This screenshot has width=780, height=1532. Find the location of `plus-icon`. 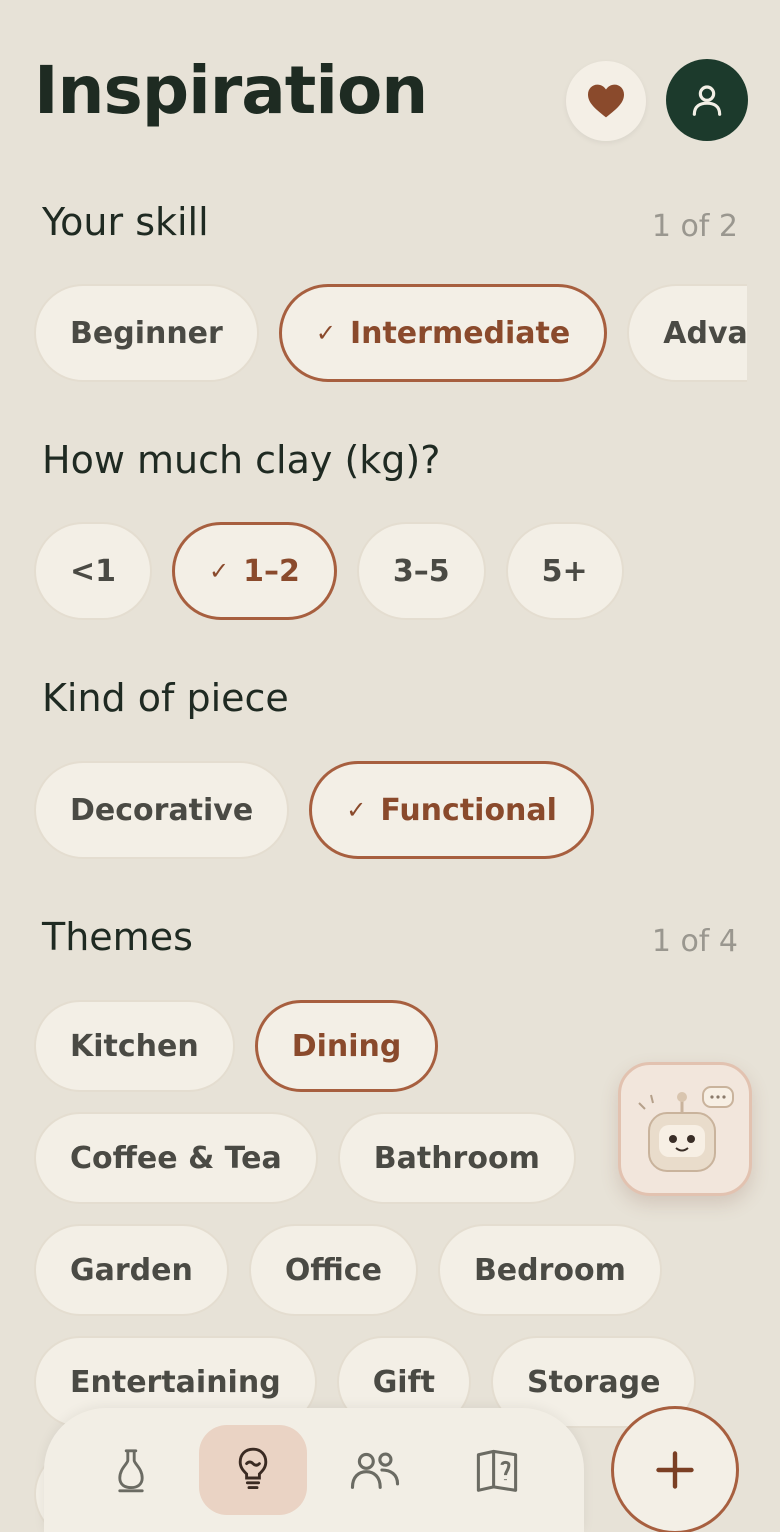

plus-icon is located at coordinates (675, 1470).